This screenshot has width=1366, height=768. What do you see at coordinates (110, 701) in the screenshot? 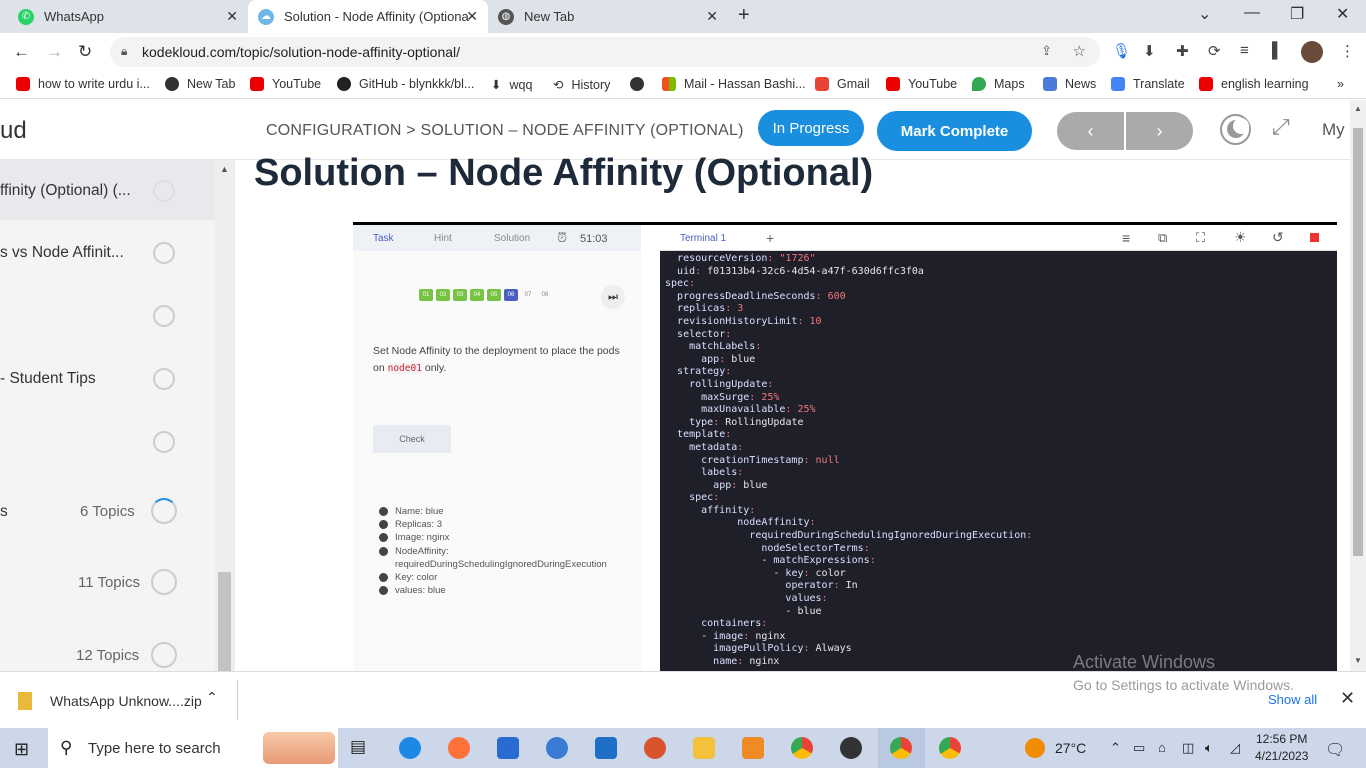
I see `download-item: WhatsApp Unknow....zip` at bounding box center [110, 701].